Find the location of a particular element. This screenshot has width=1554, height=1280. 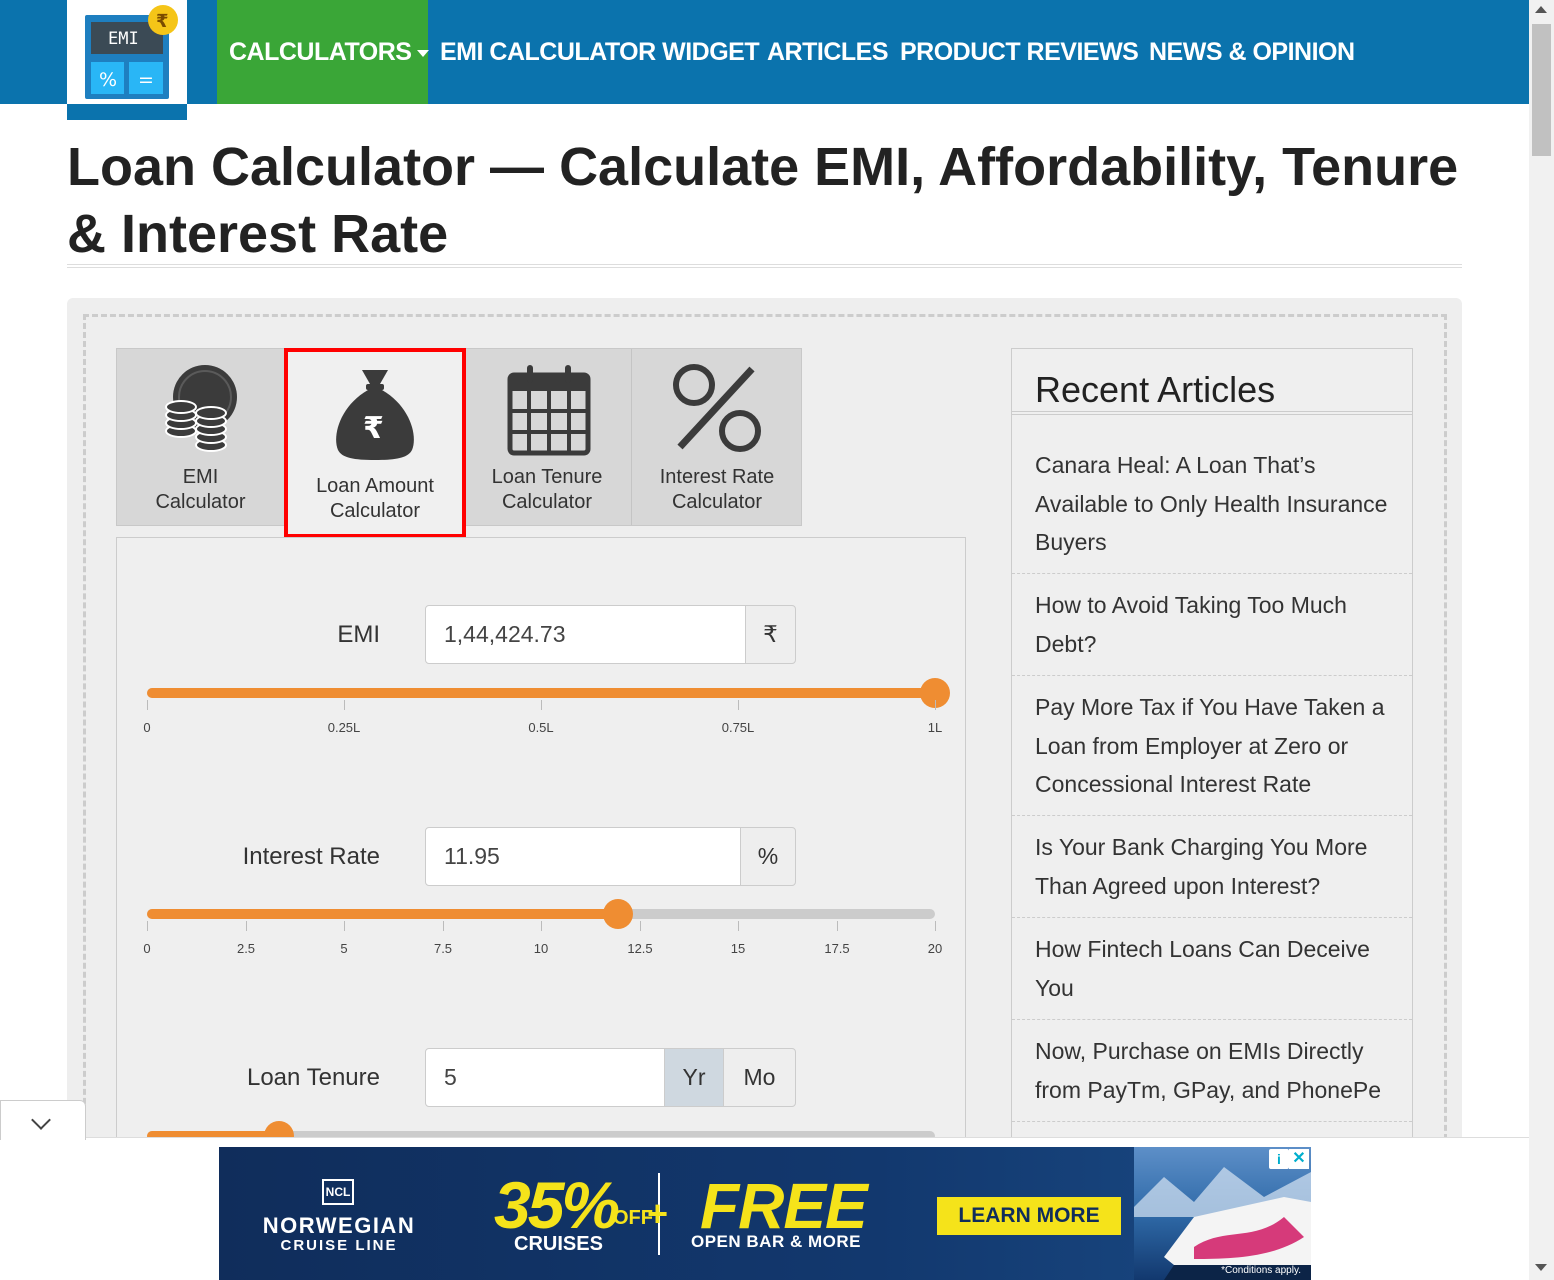

chevron-down-icon is located at coordinates (41, 1120).